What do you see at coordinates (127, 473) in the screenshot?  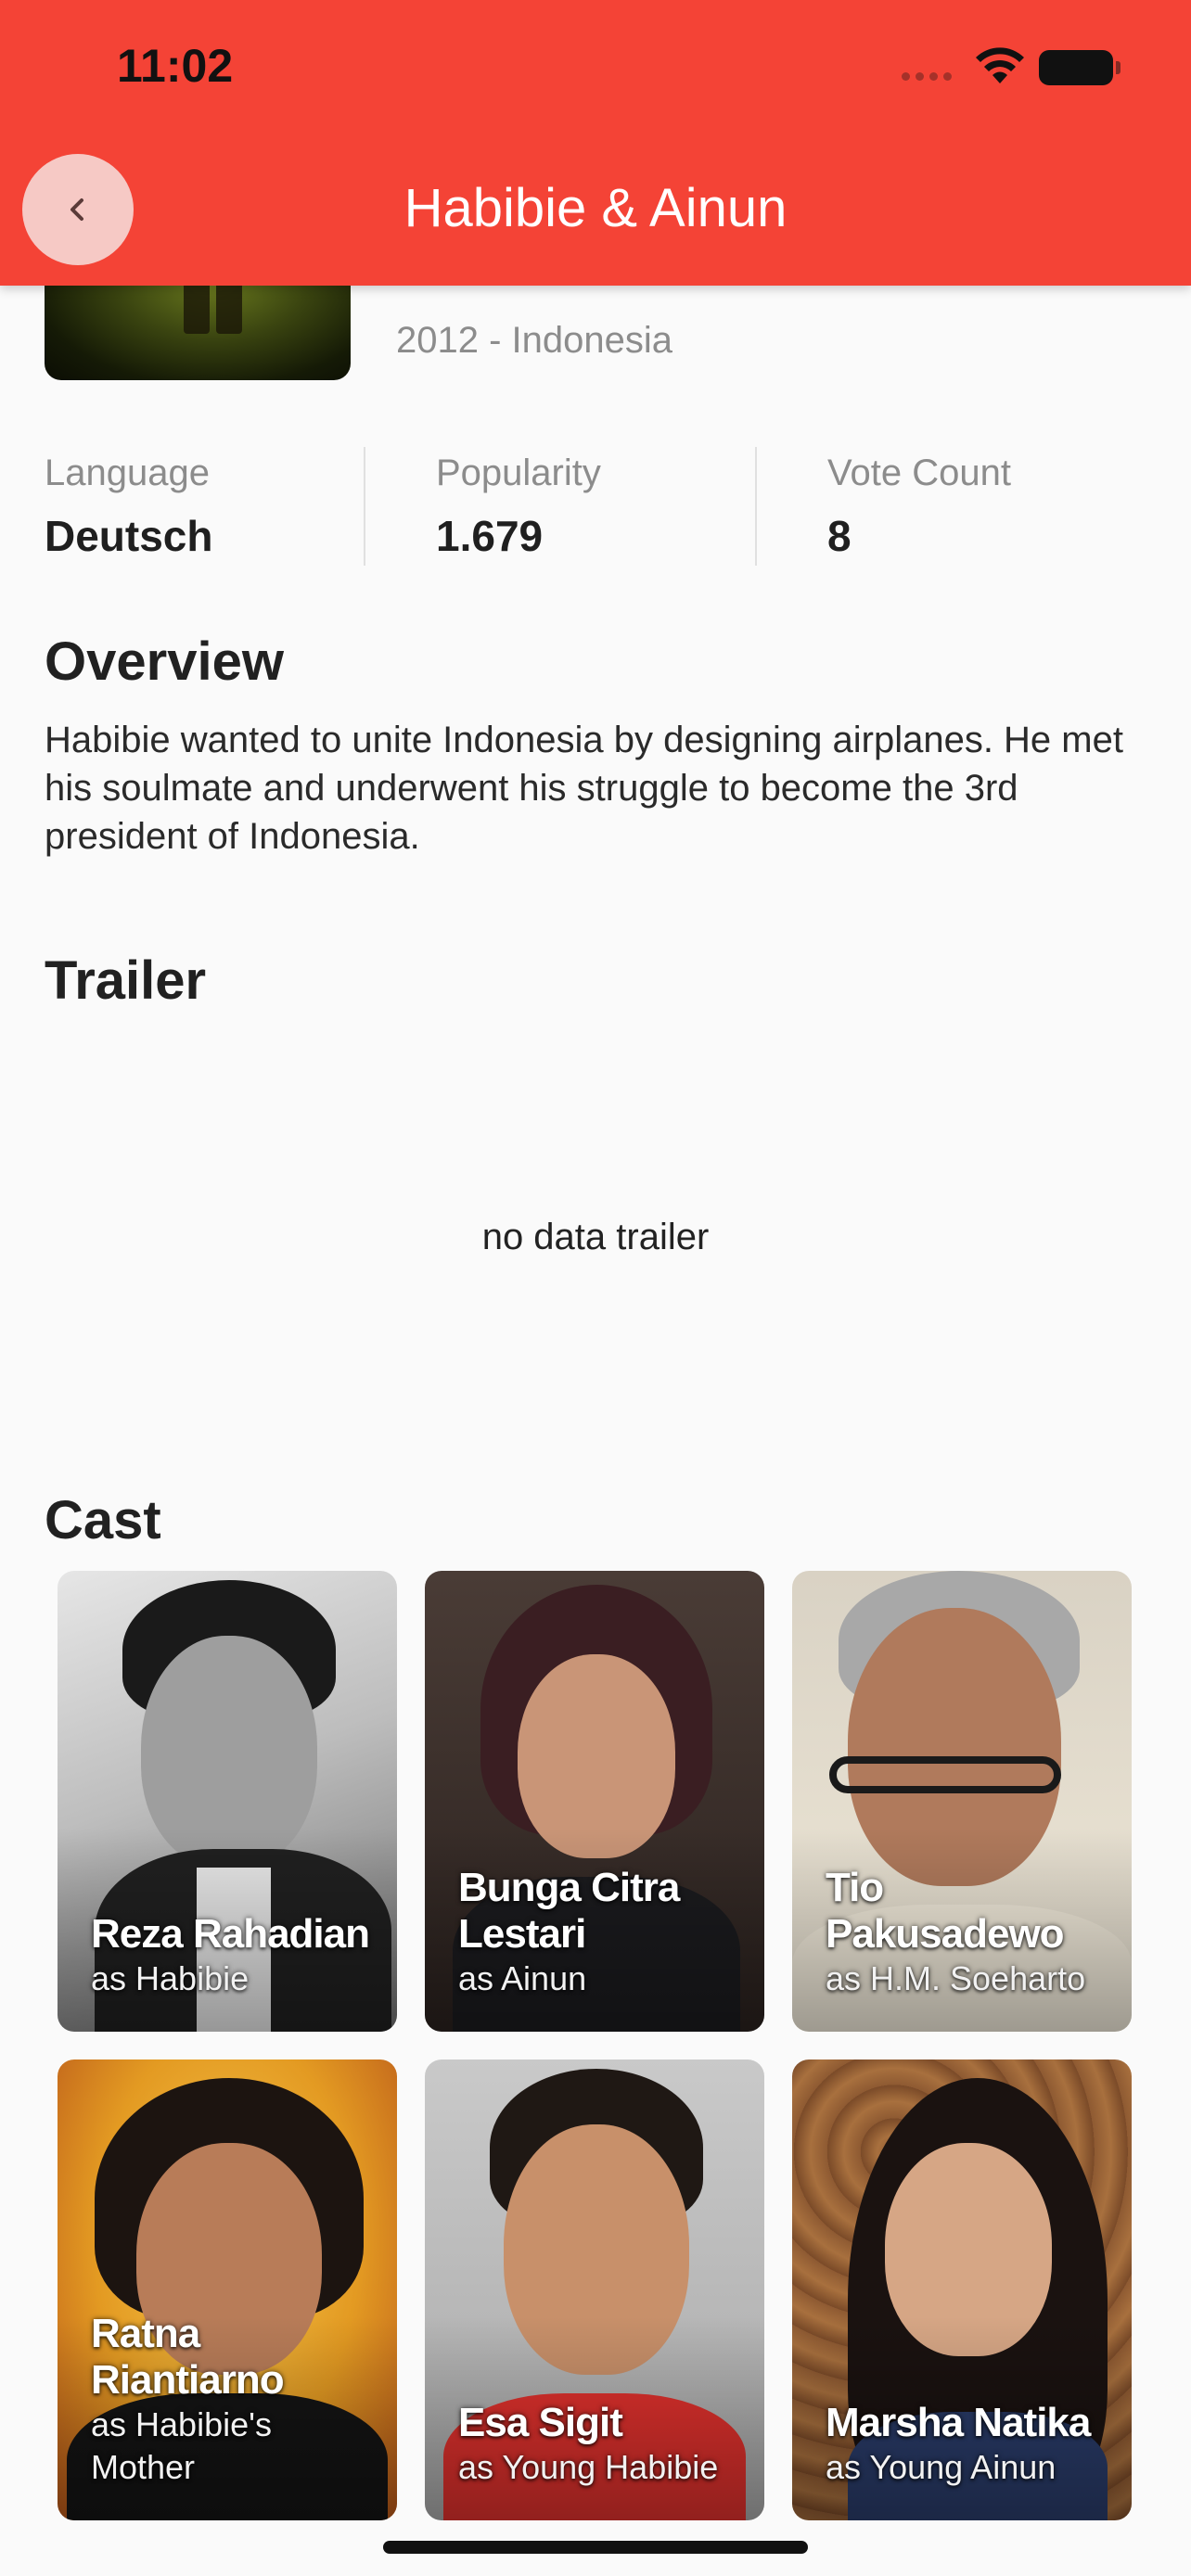 I see `stat-label: Language` at bounding box center [127, 473].